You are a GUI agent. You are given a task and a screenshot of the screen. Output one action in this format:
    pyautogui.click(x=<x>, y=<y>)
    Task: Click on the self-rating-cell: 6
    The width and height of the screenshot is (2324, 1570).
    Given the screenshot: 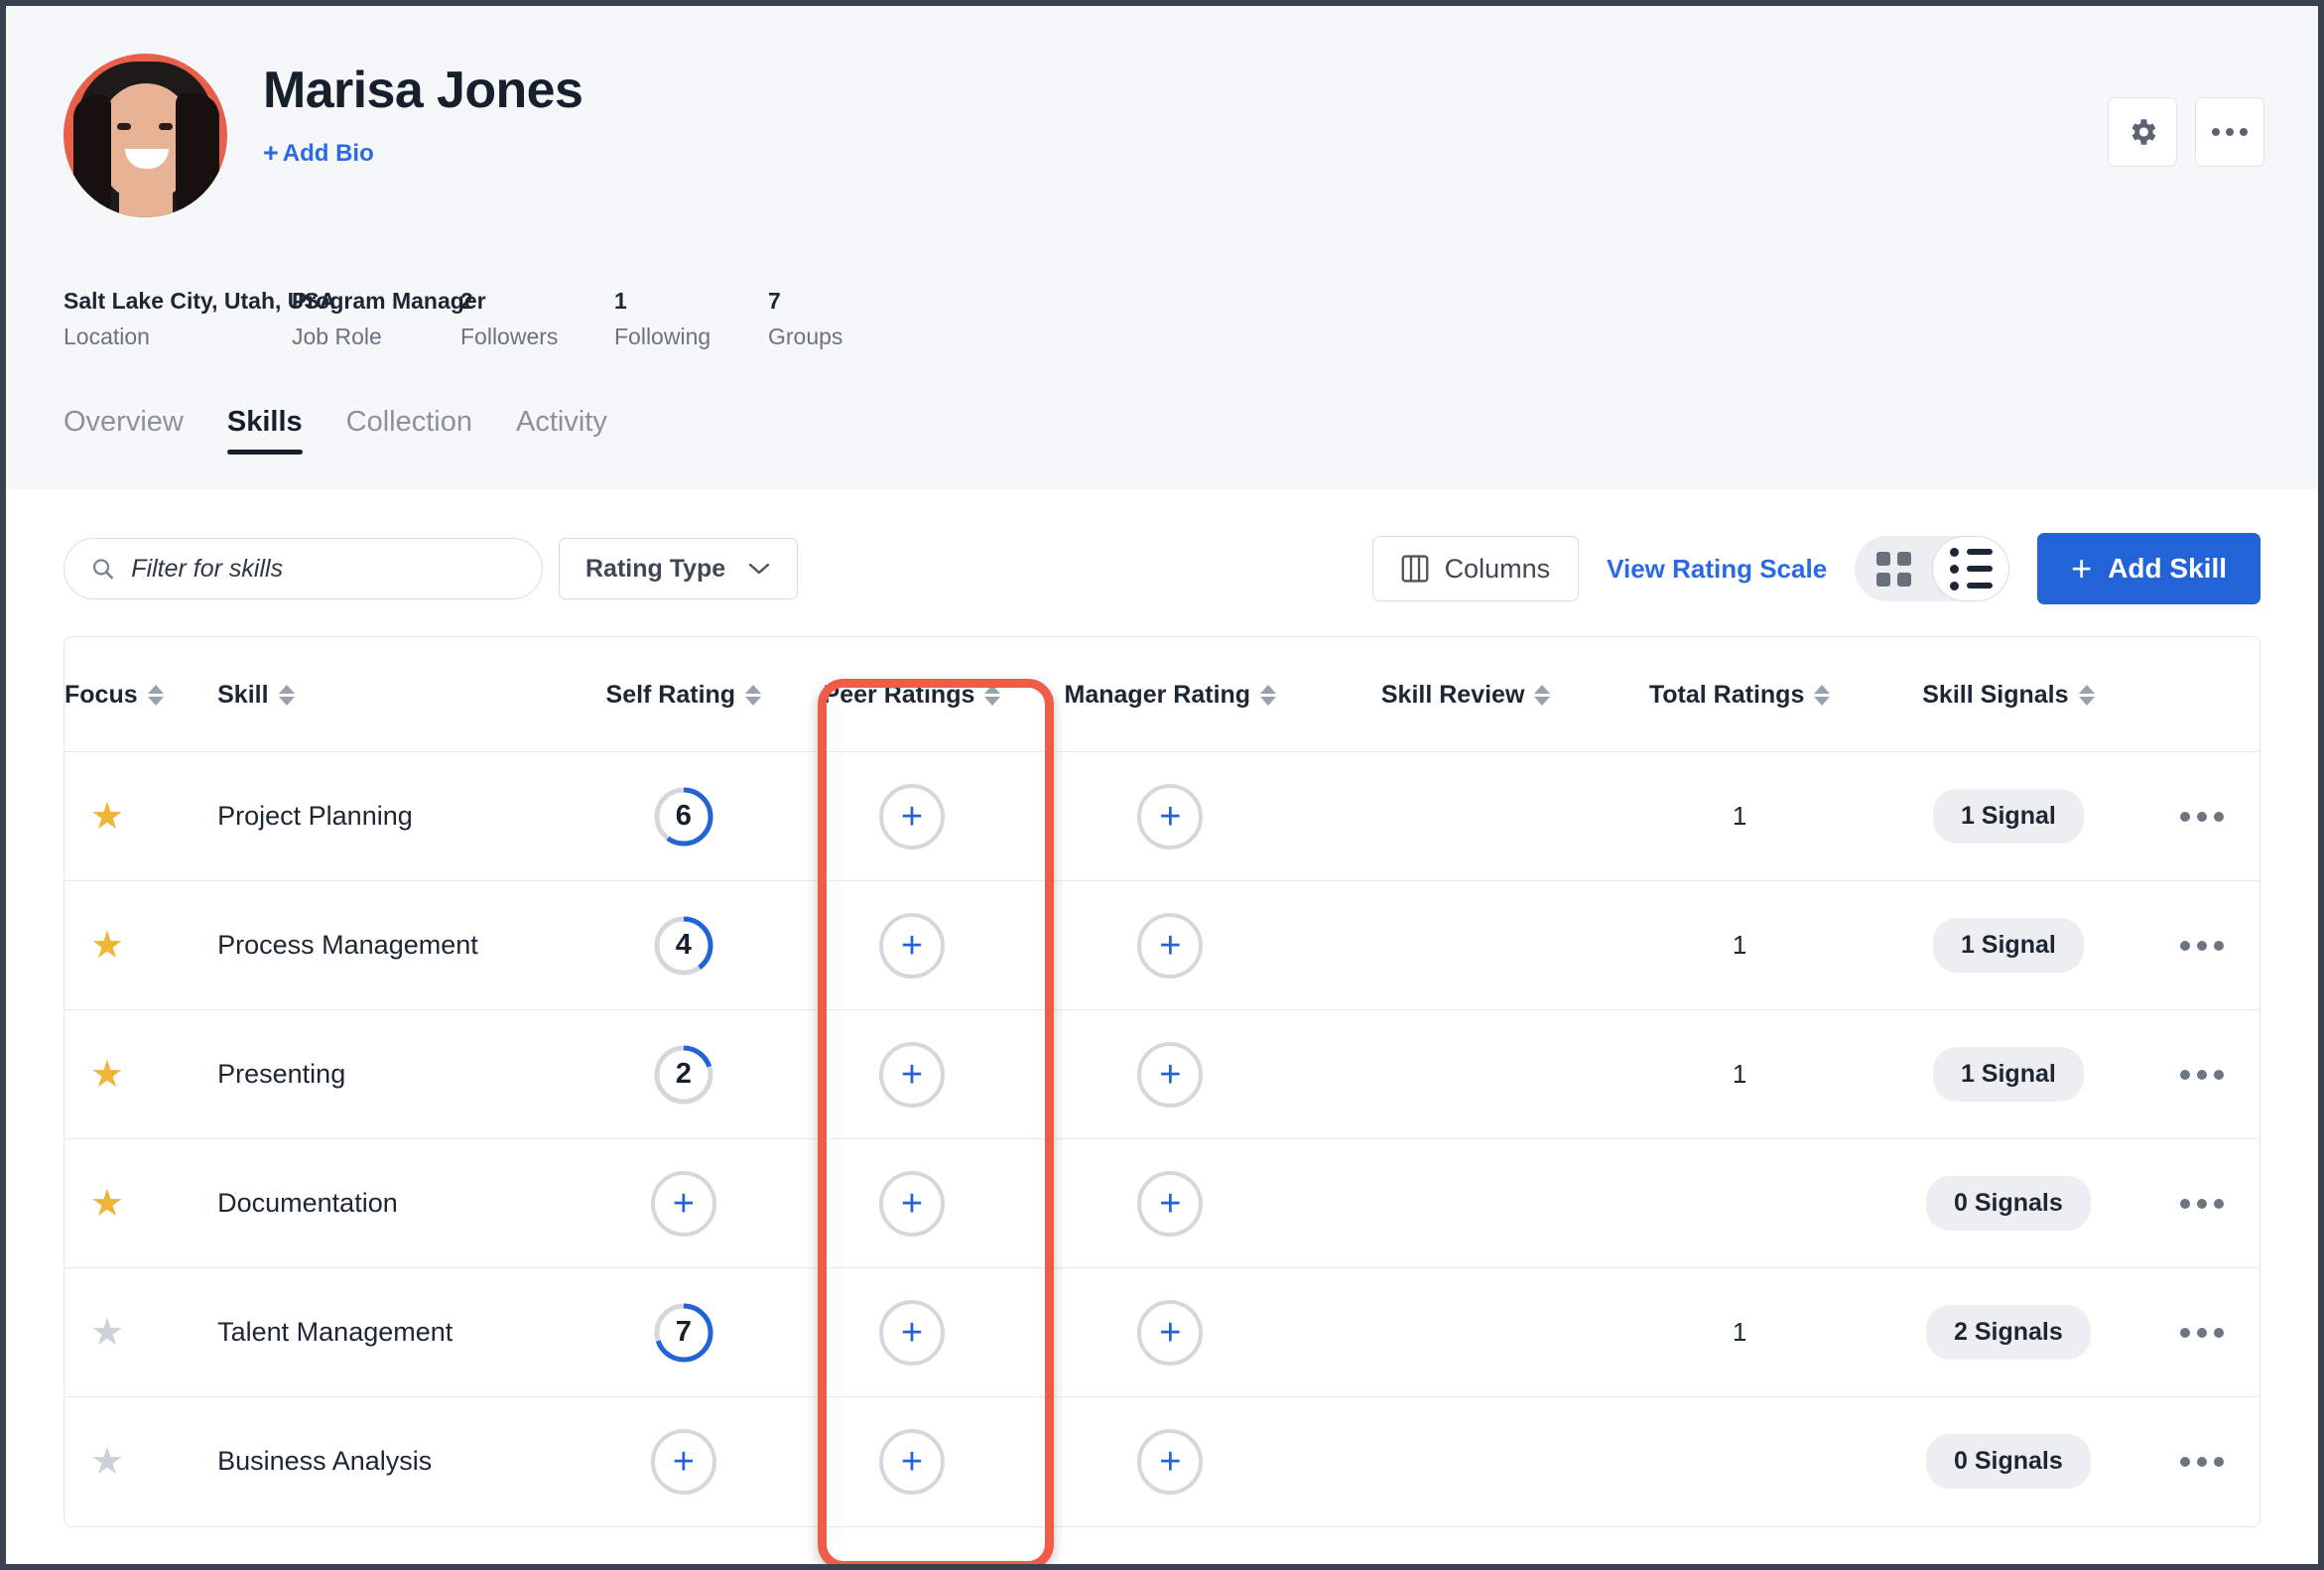 What is the action you would take?
    pyautogui.click(x=684, y=817)
    